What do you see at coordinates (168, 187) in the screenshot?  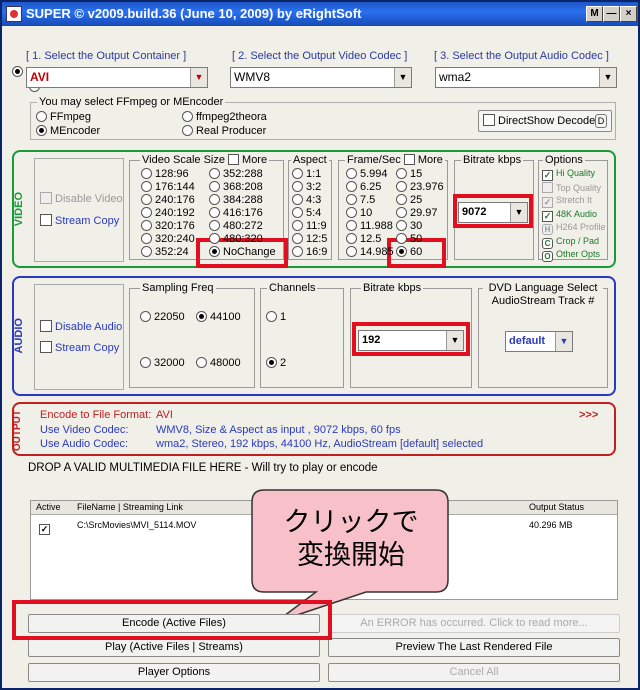 I see `scale-option: 176:144` at bounding box center [168, 187].